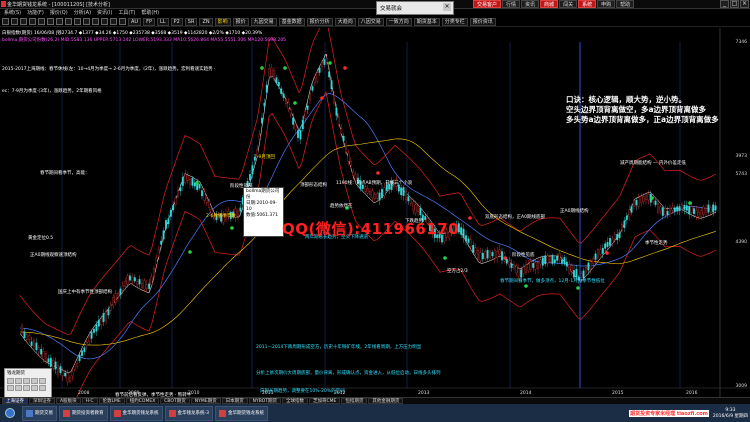  What do you see at coordinates (415, 8) in the screenshot?
I see `trade-dialog: 交易就会 ×` at bounding box center [415, 8].